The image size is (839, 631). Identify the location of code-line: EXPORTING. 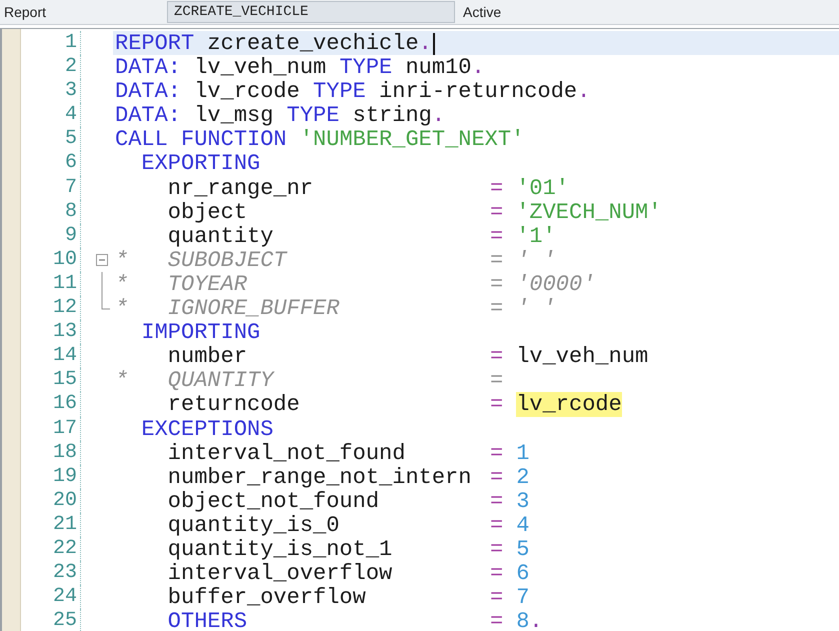
(200, 163).